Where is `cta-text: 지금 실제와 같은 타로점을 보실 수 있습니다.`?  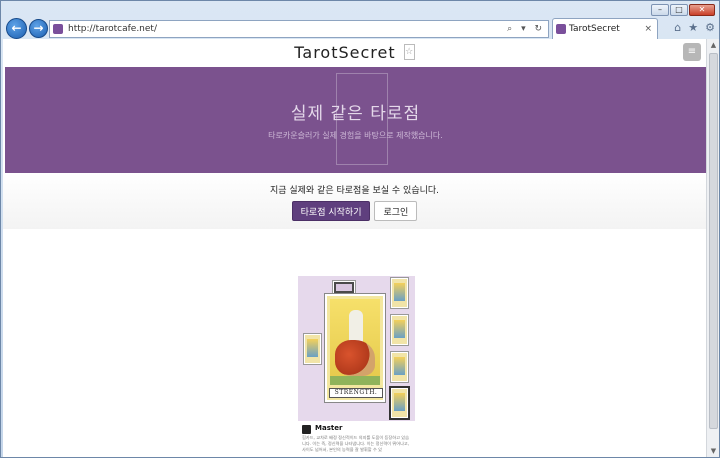 cta-text: 지금 실제와 같은 타로점을 보실 수 있습니다. is located at coordinates (354, 191).